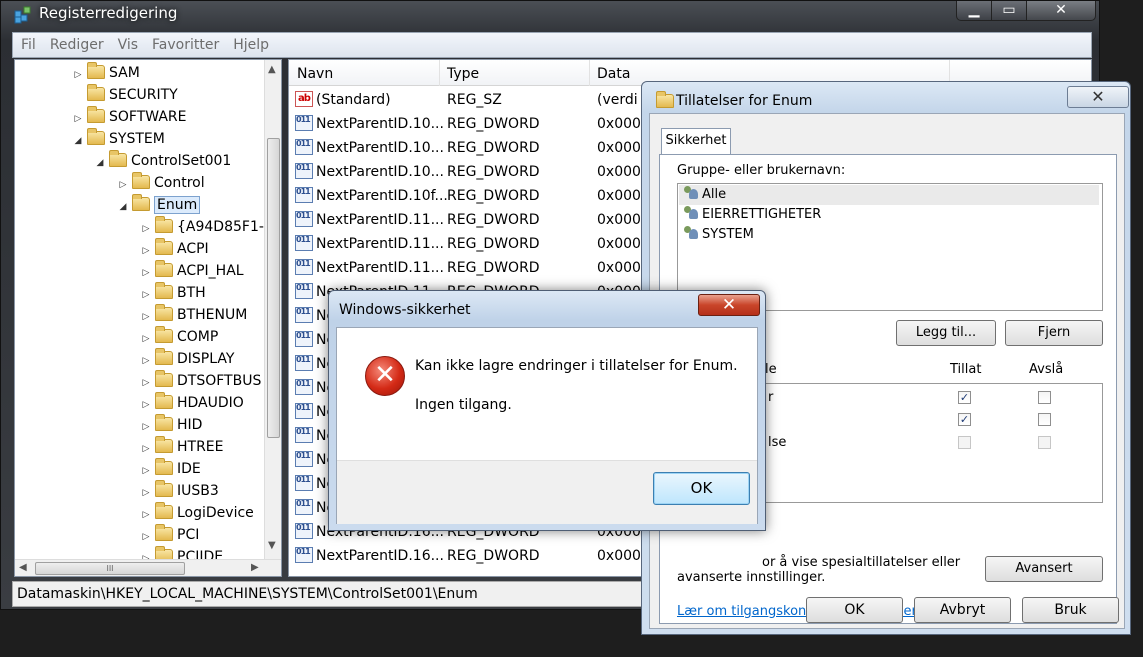 This screenshot has width=1143, height=657. What do you see at coordinates (255, 567) in the screenshot?
I see `scroll-right-arrow-icon: ▶` at bounding box center [255, 567].